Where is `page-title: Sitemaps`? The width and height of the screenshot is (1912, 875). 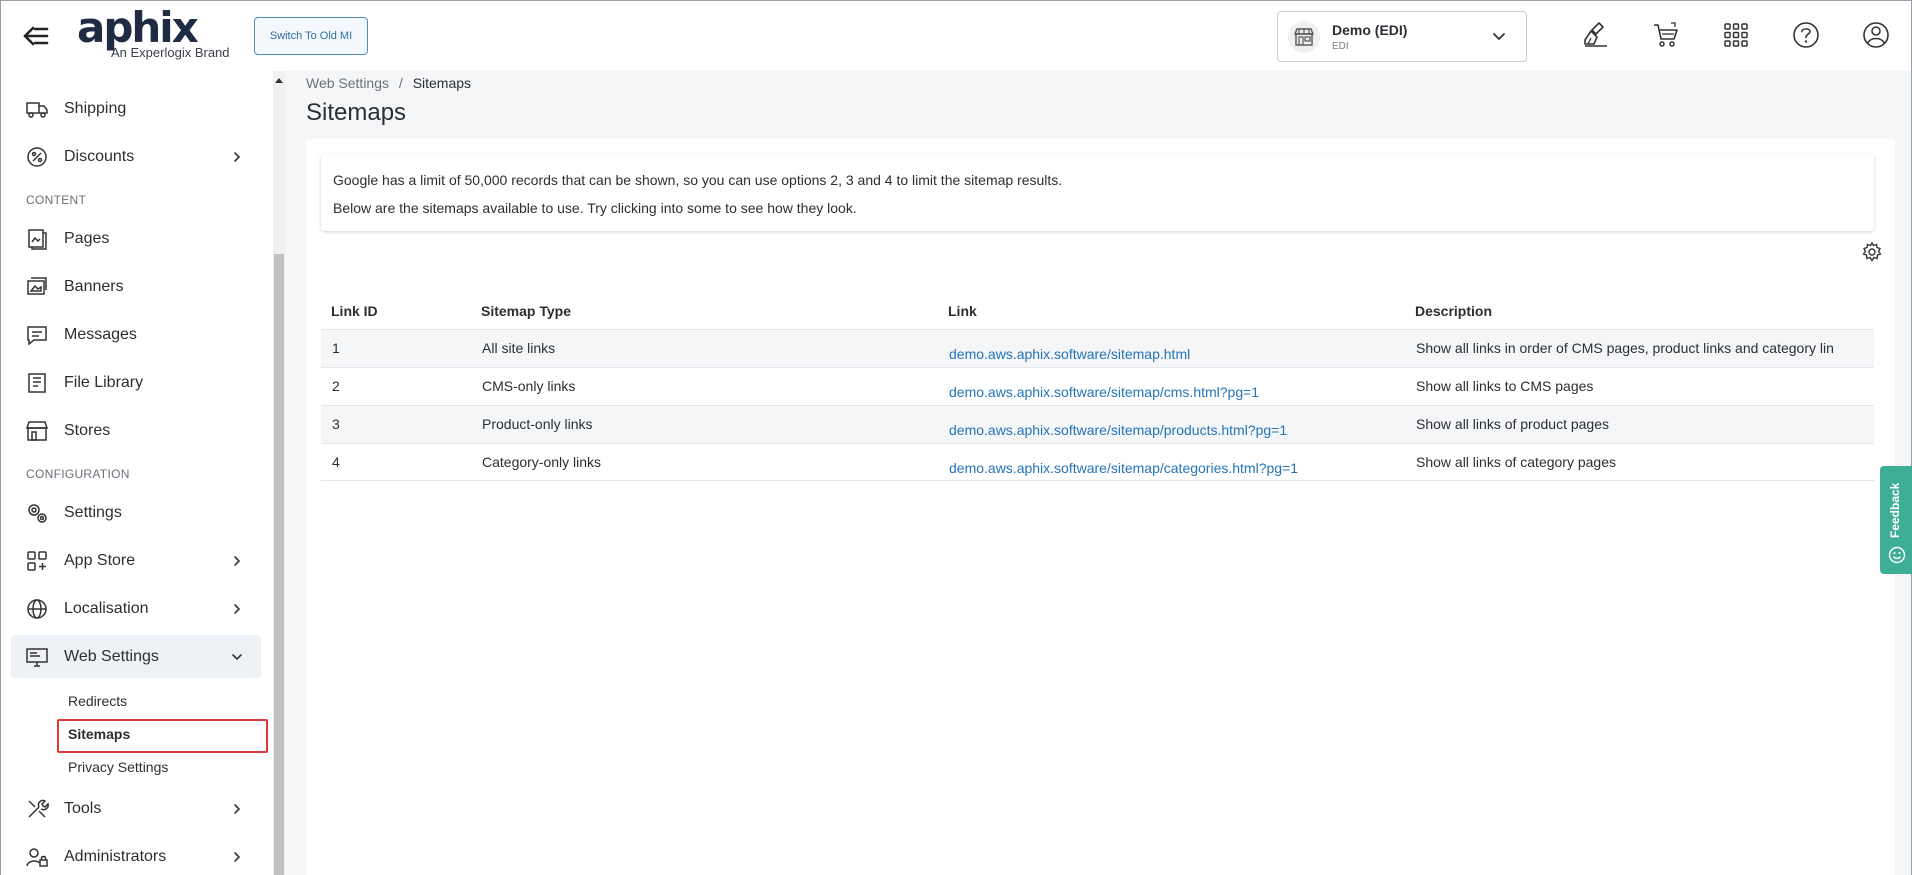
page-title: Sitemaps is located at coordinates (356, 112).